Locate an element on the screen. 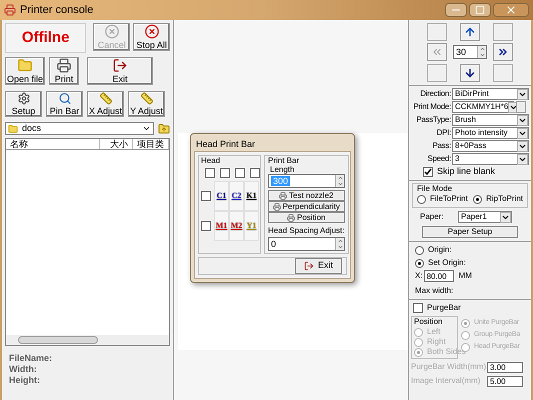 This screenshot has height=400, width=533. setting-dropdown: Brush is located at coordinates (490, 120).